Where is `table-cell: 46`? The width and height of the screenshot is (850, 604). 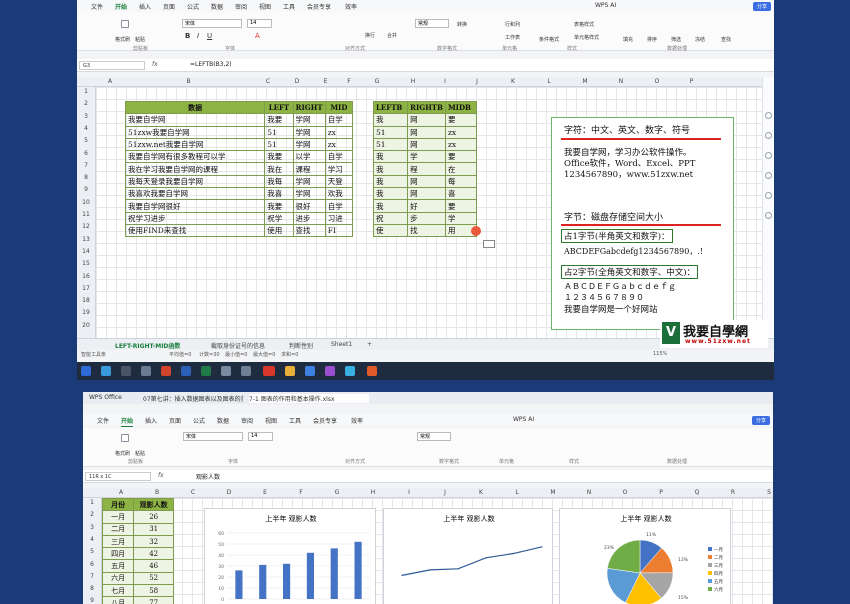
table-cell: 46 is located at coordinates (153, 566).